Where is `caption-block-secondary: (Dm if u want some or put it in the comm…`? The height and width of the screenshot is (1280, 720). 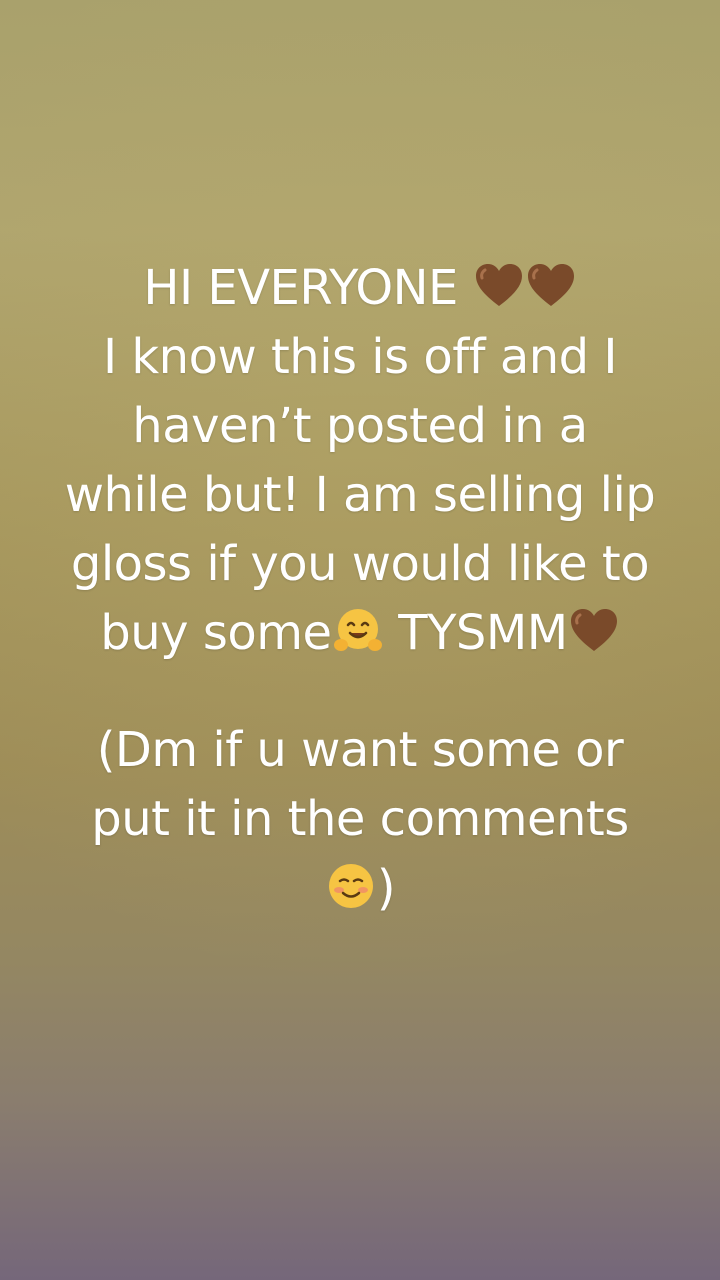 caption-block-secondary: (Dm if u want some or put it in the comm… is located at coordinates (360, 819).